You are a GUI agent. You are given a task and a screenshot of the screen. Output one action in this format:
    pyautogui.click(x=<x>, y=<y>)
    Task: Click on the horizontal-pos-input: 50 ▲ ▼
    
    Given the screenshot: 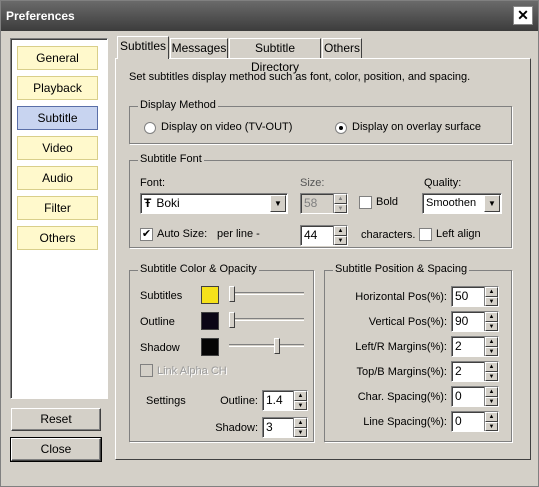 What is the action you would take?
    pyautogui.click(x=475, y=296)
    